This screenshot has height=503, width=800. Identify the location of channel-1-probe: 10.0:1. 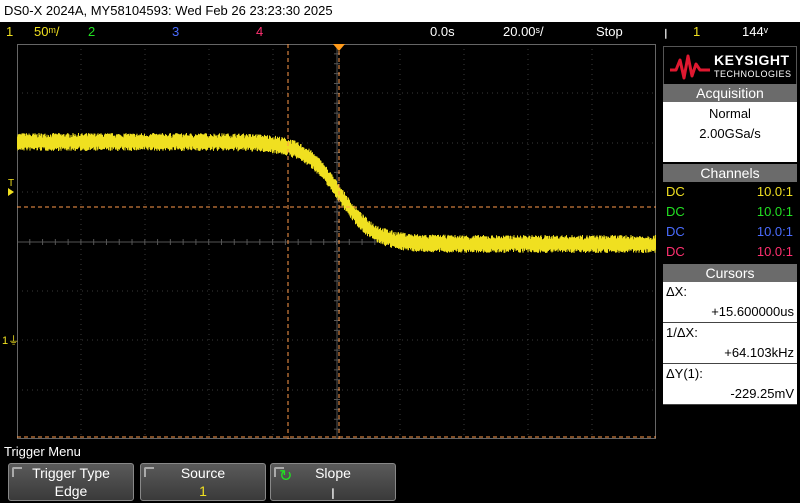
(774, 191).